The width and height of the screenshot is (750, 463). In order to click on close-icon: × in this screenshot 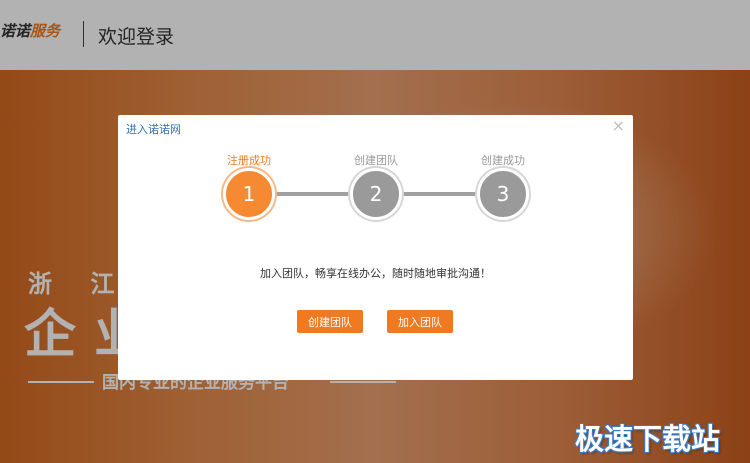, I will do `click(618, 126)`.